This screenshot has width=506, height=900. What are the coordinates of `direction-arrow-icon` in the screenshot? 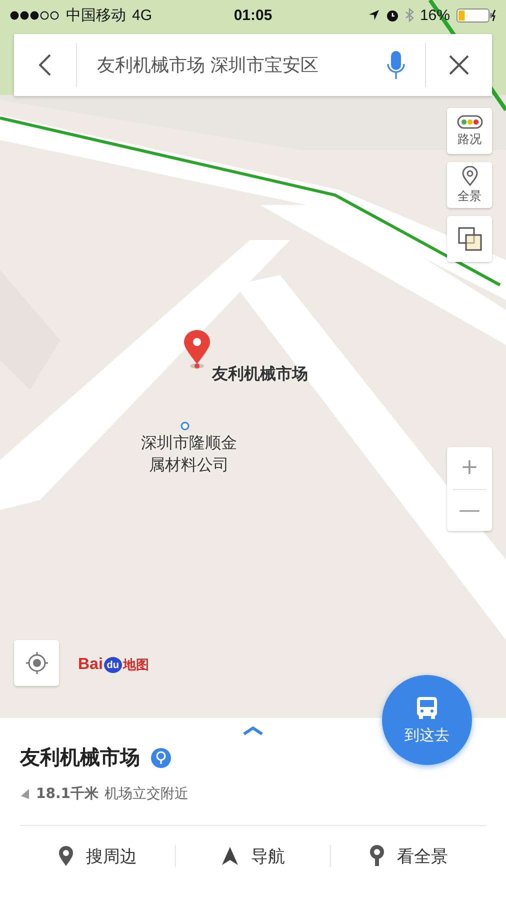 It's located at (25, 794).